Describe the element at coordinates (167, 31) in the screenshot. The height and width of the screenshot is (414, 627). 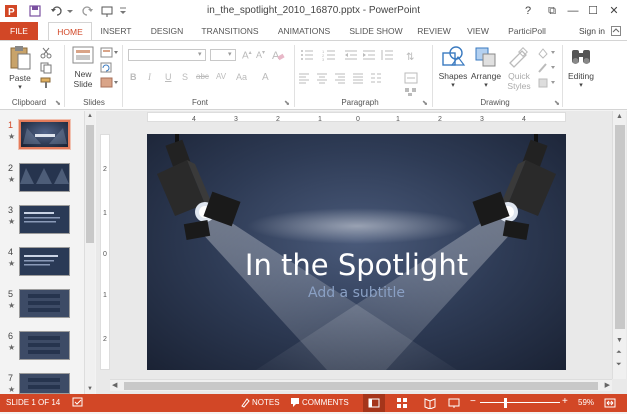
I see `tab-design: DESIGN` at that location.